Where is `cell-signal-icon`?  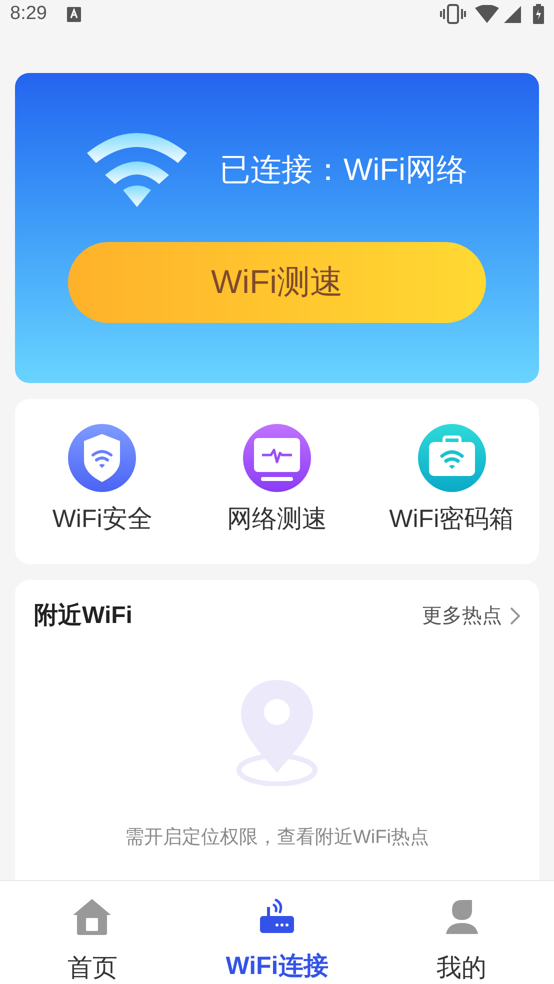 cell-signal-icon is located at coordinates (512, 14).